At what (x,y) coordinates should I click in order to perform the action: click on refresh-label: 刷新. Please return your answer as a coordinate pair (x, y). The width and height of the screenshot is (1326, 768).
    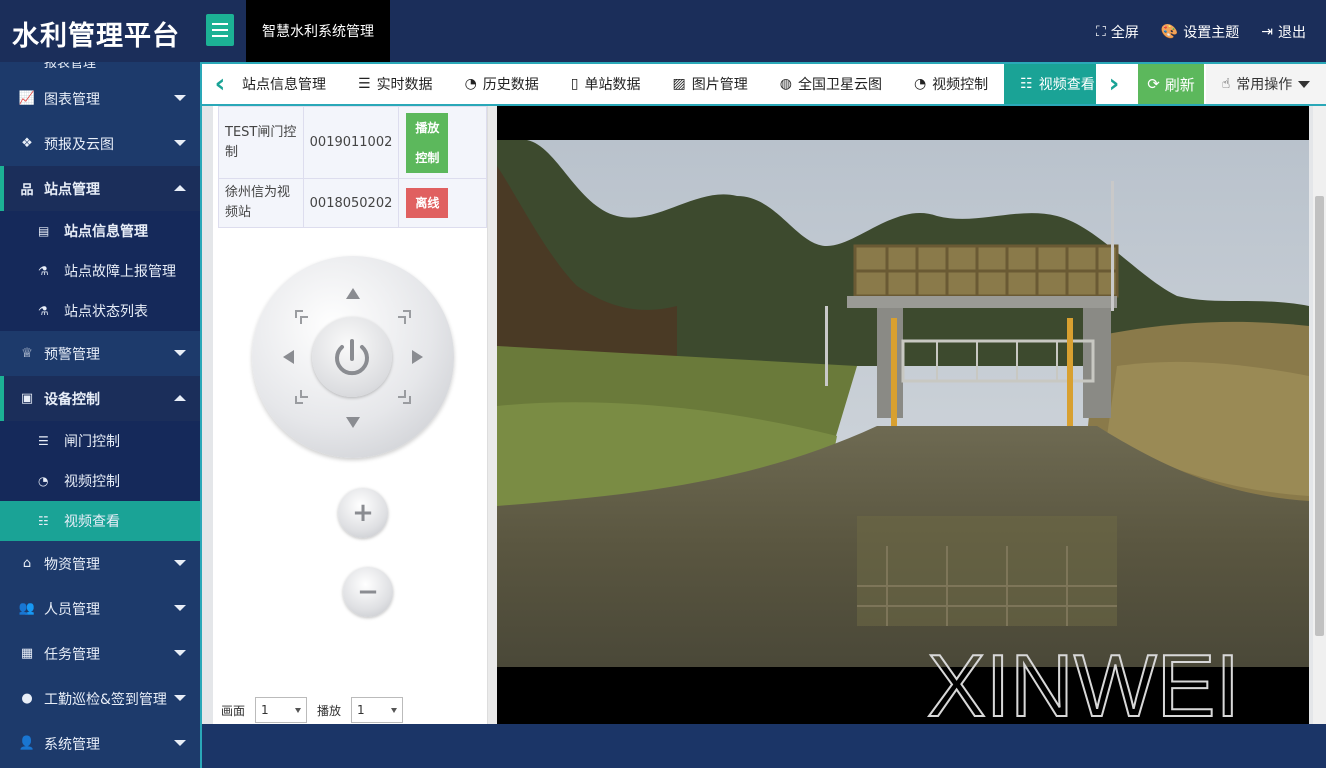
    Looking at the image, I should click on (1179, 84).